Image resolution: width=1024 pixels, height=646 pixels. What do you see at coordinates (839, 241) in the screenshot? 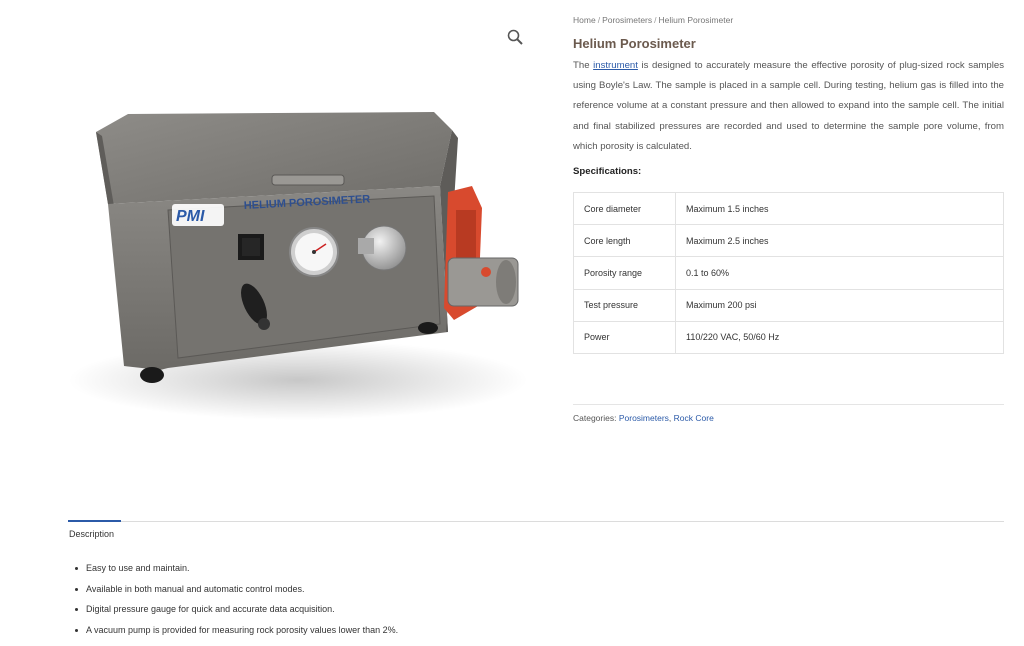
I see `spec-value: Maximum 2.5 inches` at bounding box center [839, 241].